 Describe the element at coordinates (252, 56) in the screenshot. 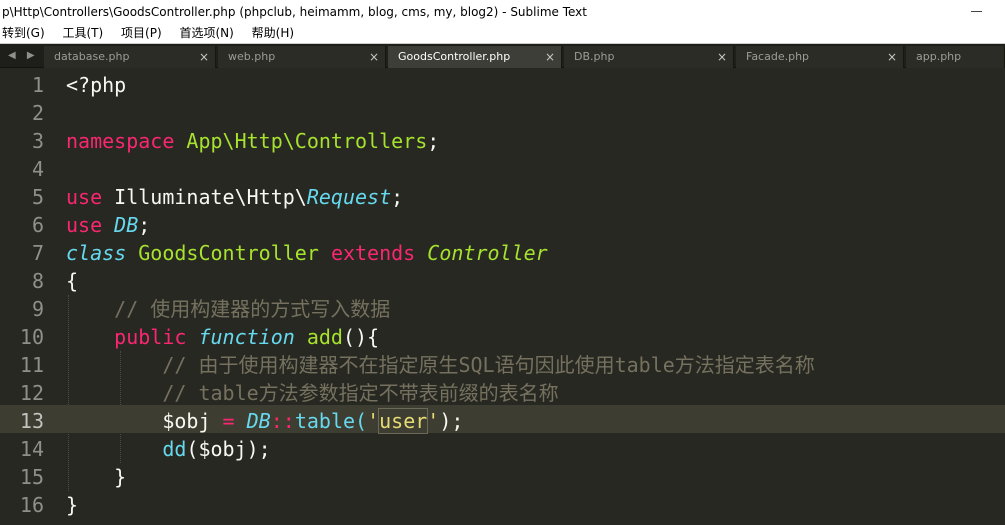

I see `tab-label: web.php` at that location.